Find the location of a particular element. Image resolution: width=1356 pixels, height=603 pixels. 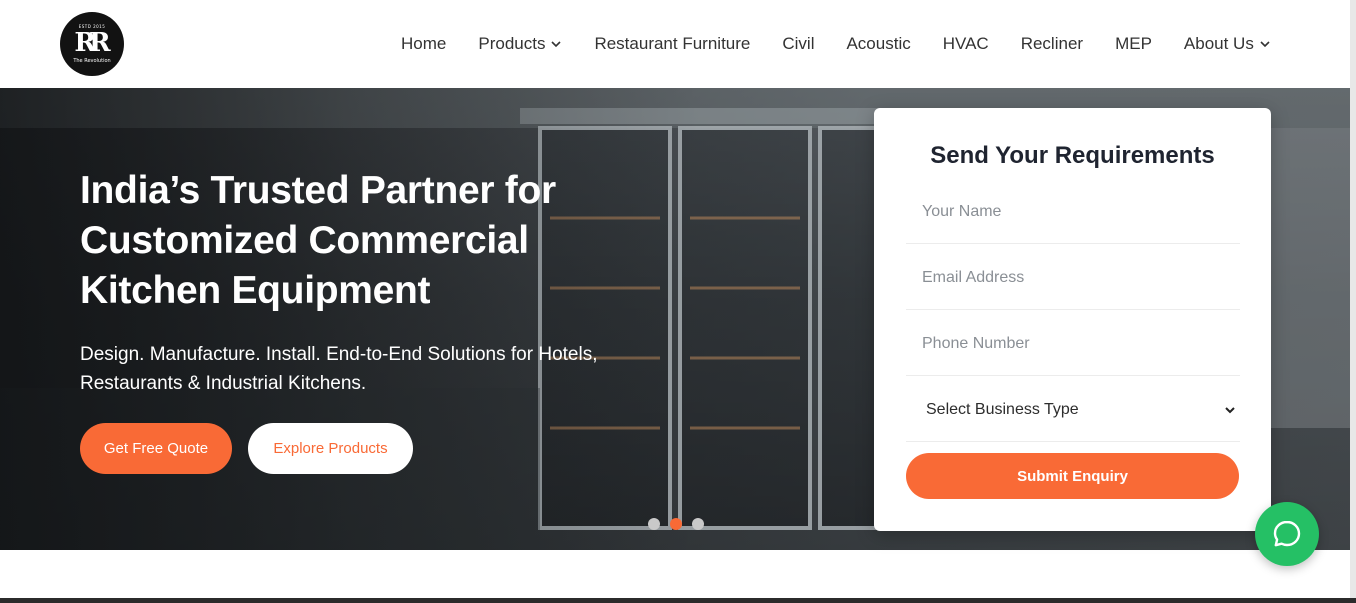

submit-enquiry-button: Submit Enquiry is located at coordinates (1072, 476).